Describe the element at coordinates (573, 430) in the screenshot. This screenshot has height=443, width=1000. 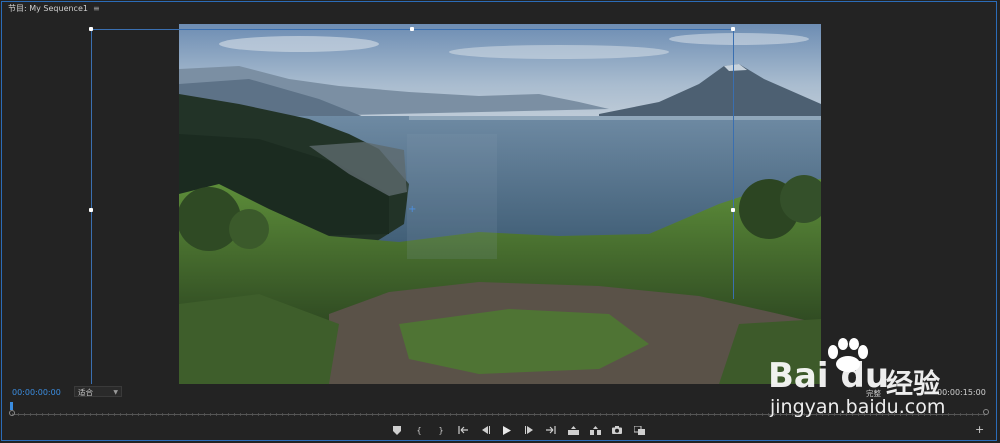
I see `lift-icon` at that location.